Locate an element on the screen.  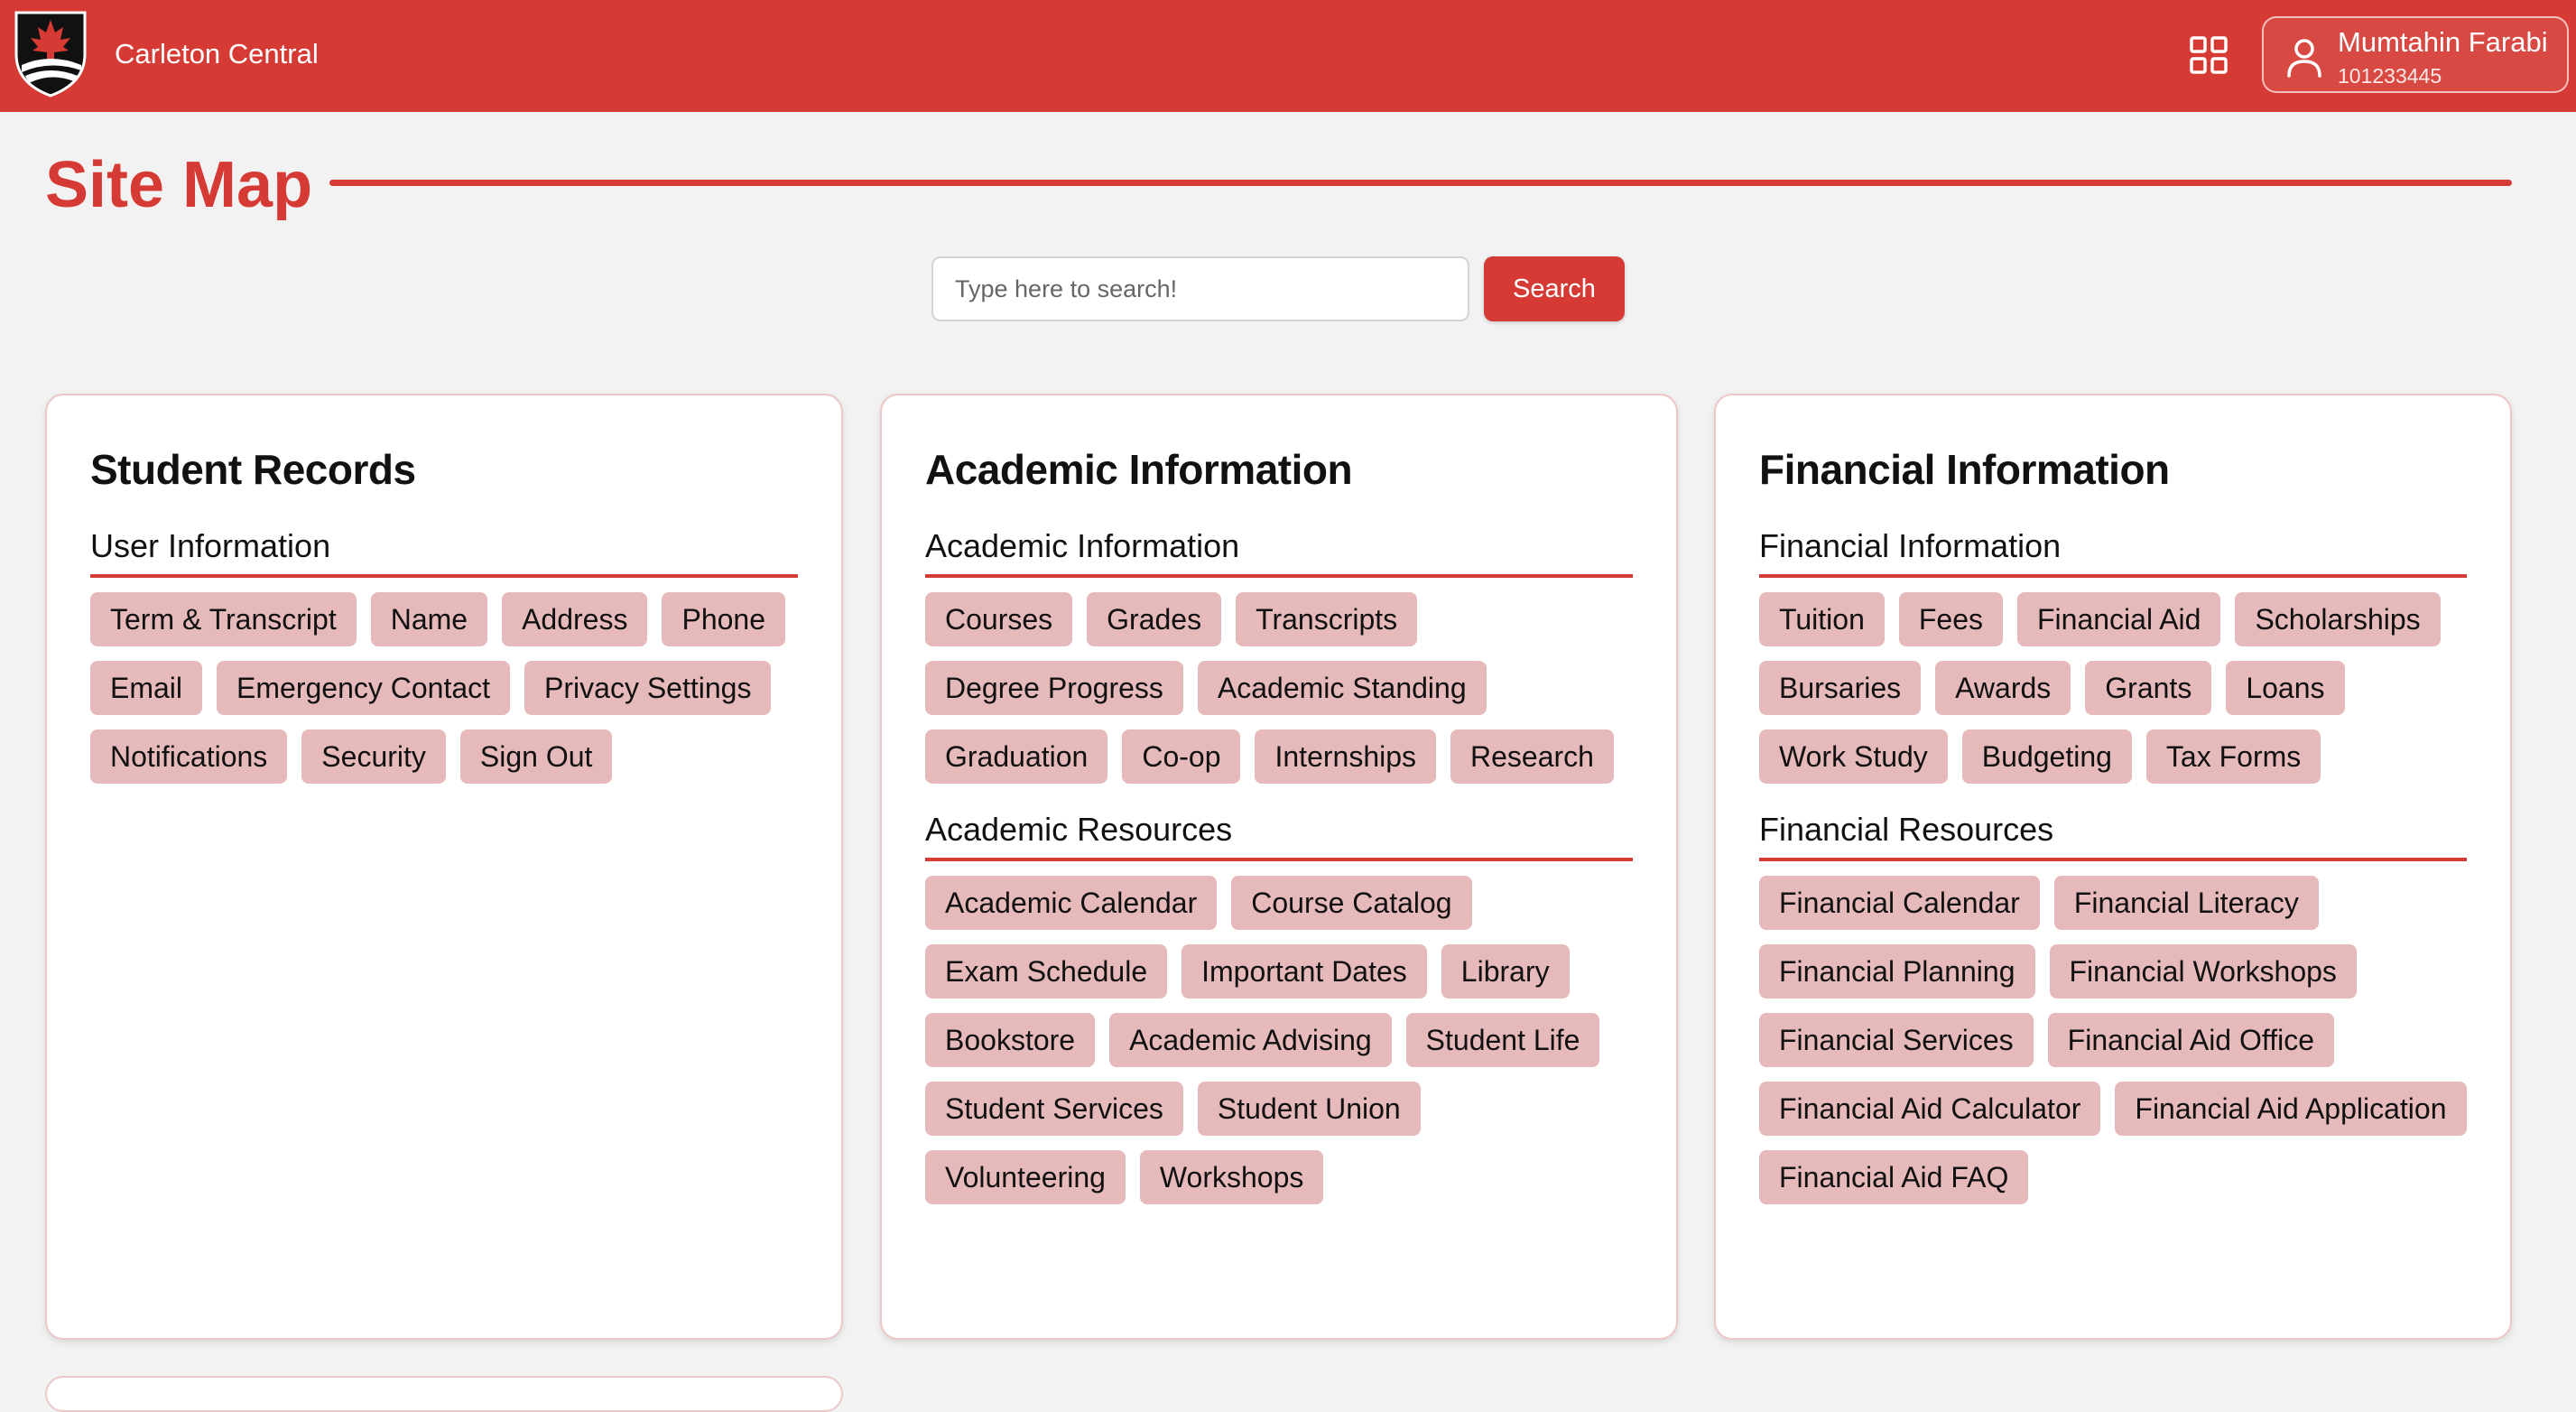
section-title: Financial Resources is located at coordinates (2113, 835).